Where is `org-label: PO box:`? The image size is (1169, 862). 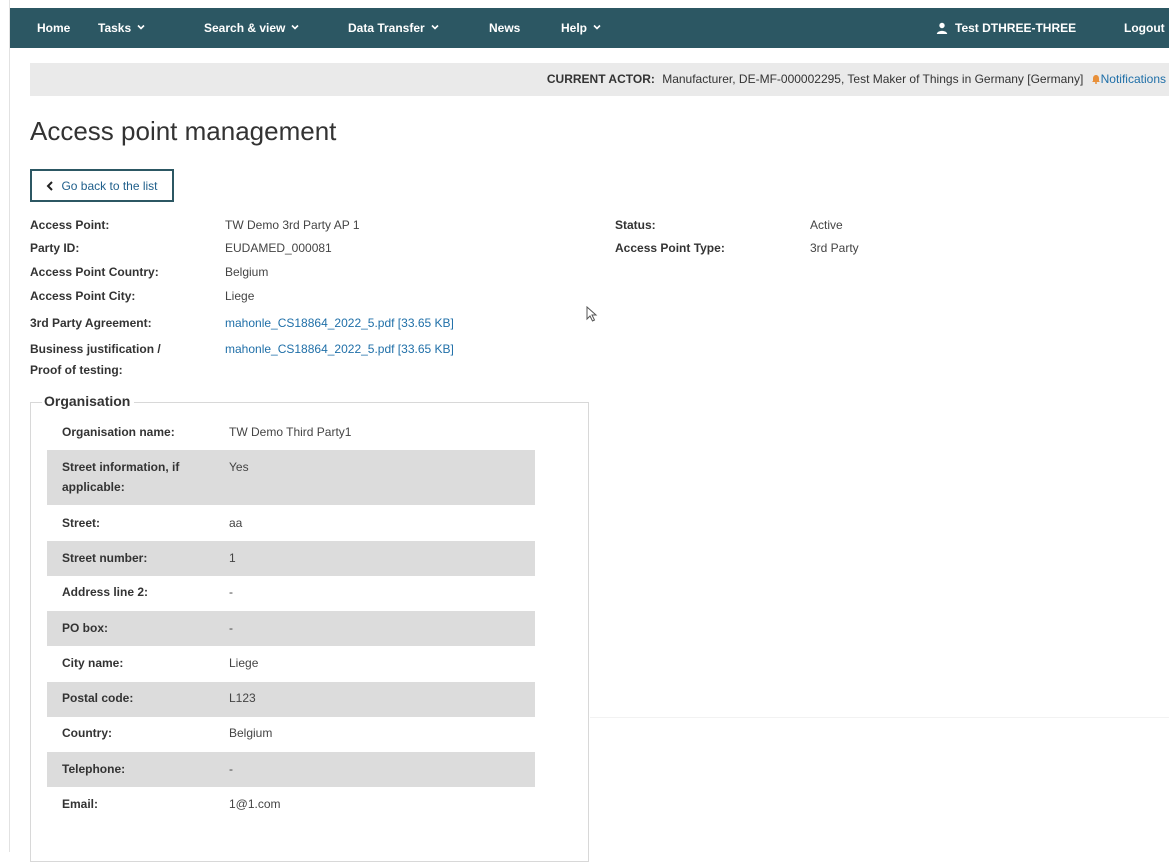 org-label: PO box: is located at coordinates (85, 628).